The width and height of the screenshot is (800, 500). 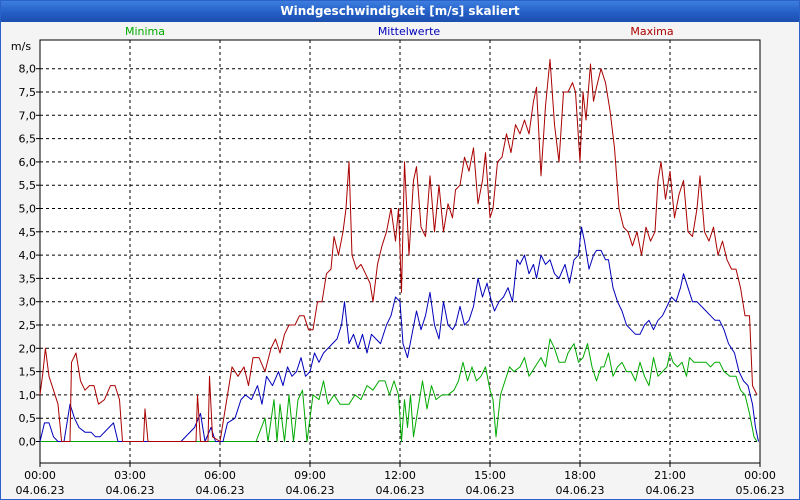 I want to click on y-tick-label: 3,0, so click(x=28, y=302).